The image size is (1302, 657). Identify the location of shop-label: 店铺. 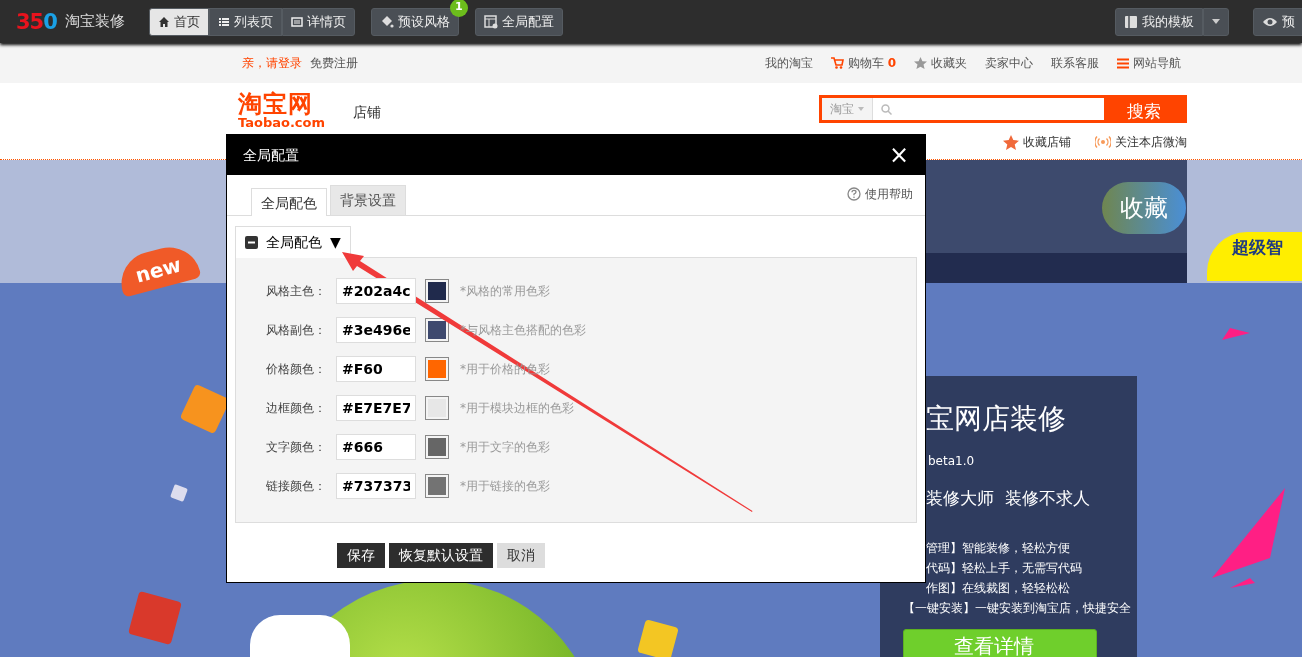
(367, 112).